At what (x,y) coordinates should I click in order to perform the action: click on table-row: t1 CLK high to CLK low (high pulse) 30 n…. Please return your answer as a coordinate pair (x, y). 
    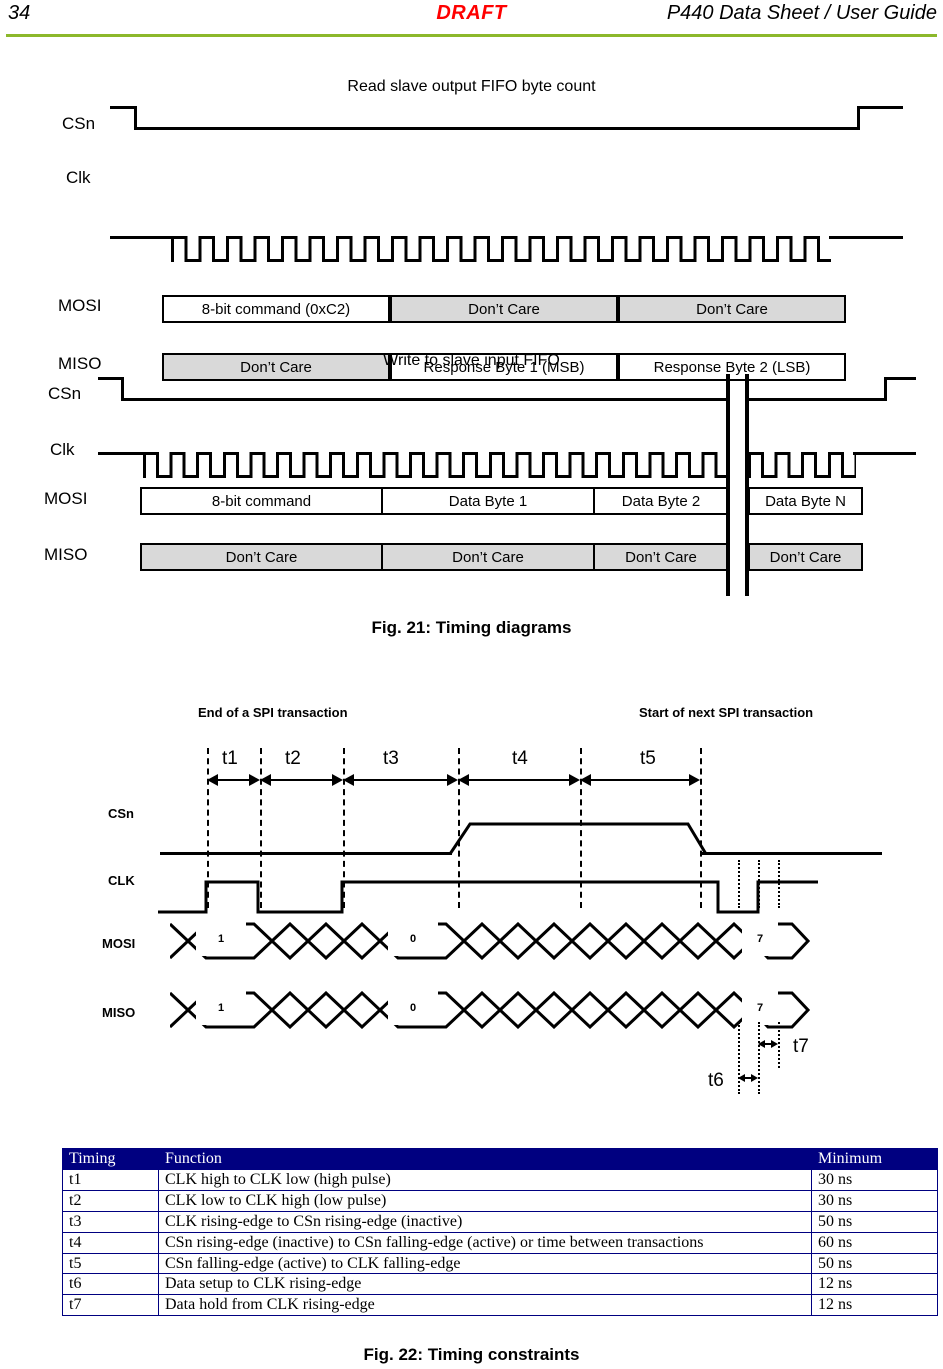
    Looking at the image, I should click on (500, 1179).